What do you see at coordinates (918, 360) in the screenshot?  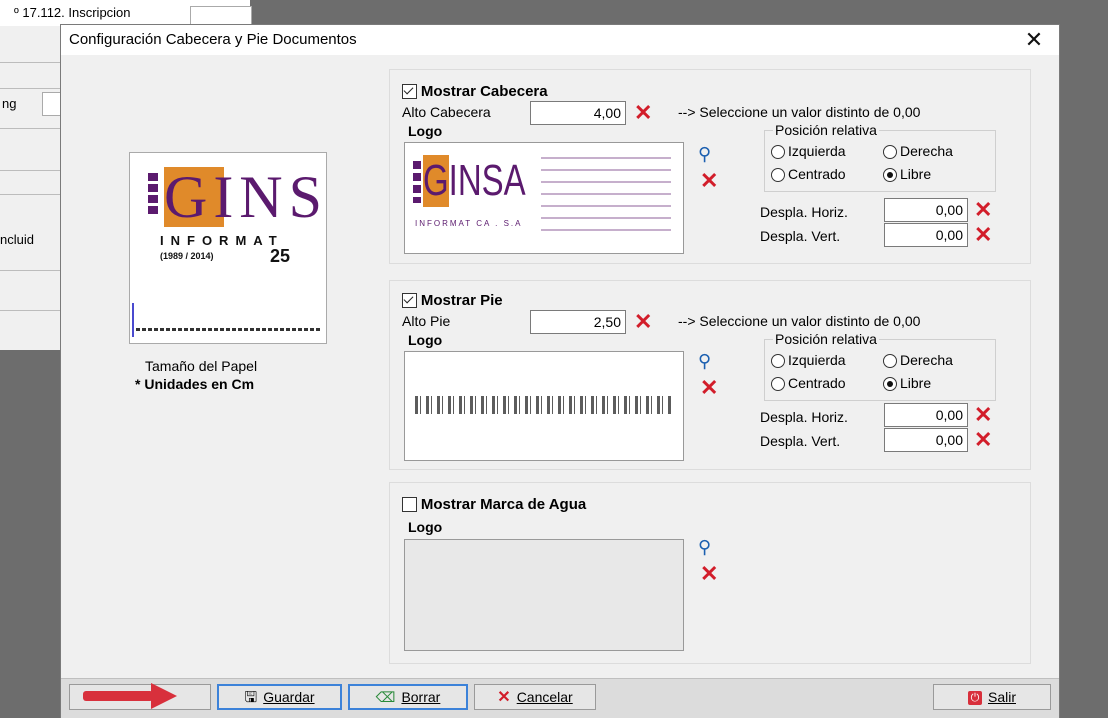 I see `footer-radio-derecha: Derecha` at bounding box center [918, 360].